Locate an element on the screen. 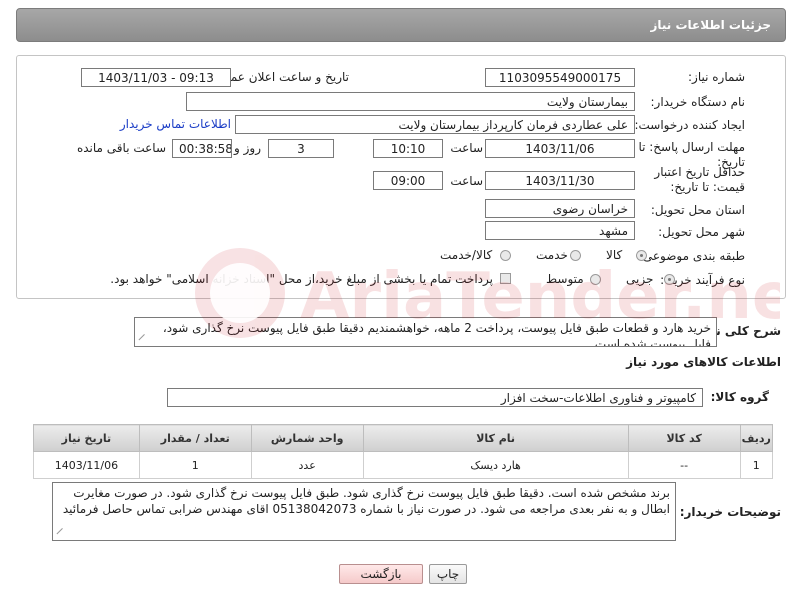 The image size is (789, 598). need-number-label: شماره نیاز: is located at coordinates (716, 77).